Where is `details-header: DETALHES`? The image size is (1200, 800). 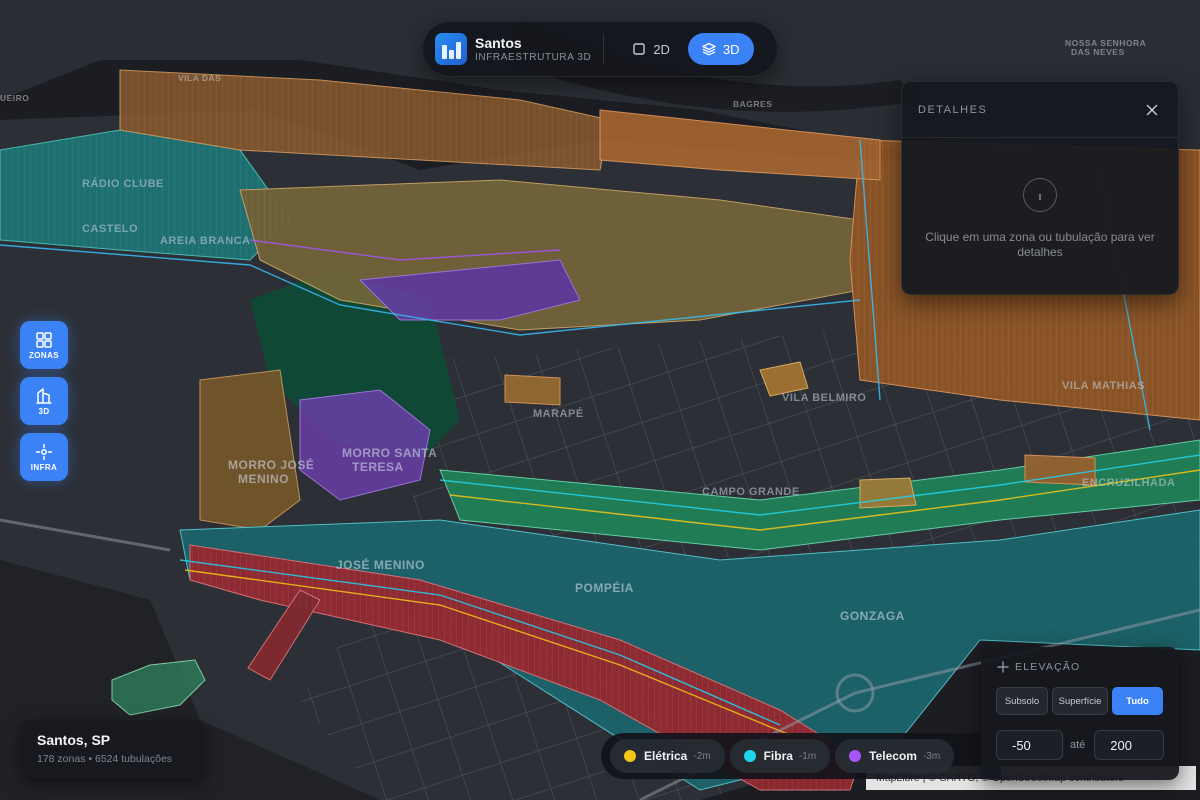
details-header: DETALHES is located at coordinates (1040, 110).